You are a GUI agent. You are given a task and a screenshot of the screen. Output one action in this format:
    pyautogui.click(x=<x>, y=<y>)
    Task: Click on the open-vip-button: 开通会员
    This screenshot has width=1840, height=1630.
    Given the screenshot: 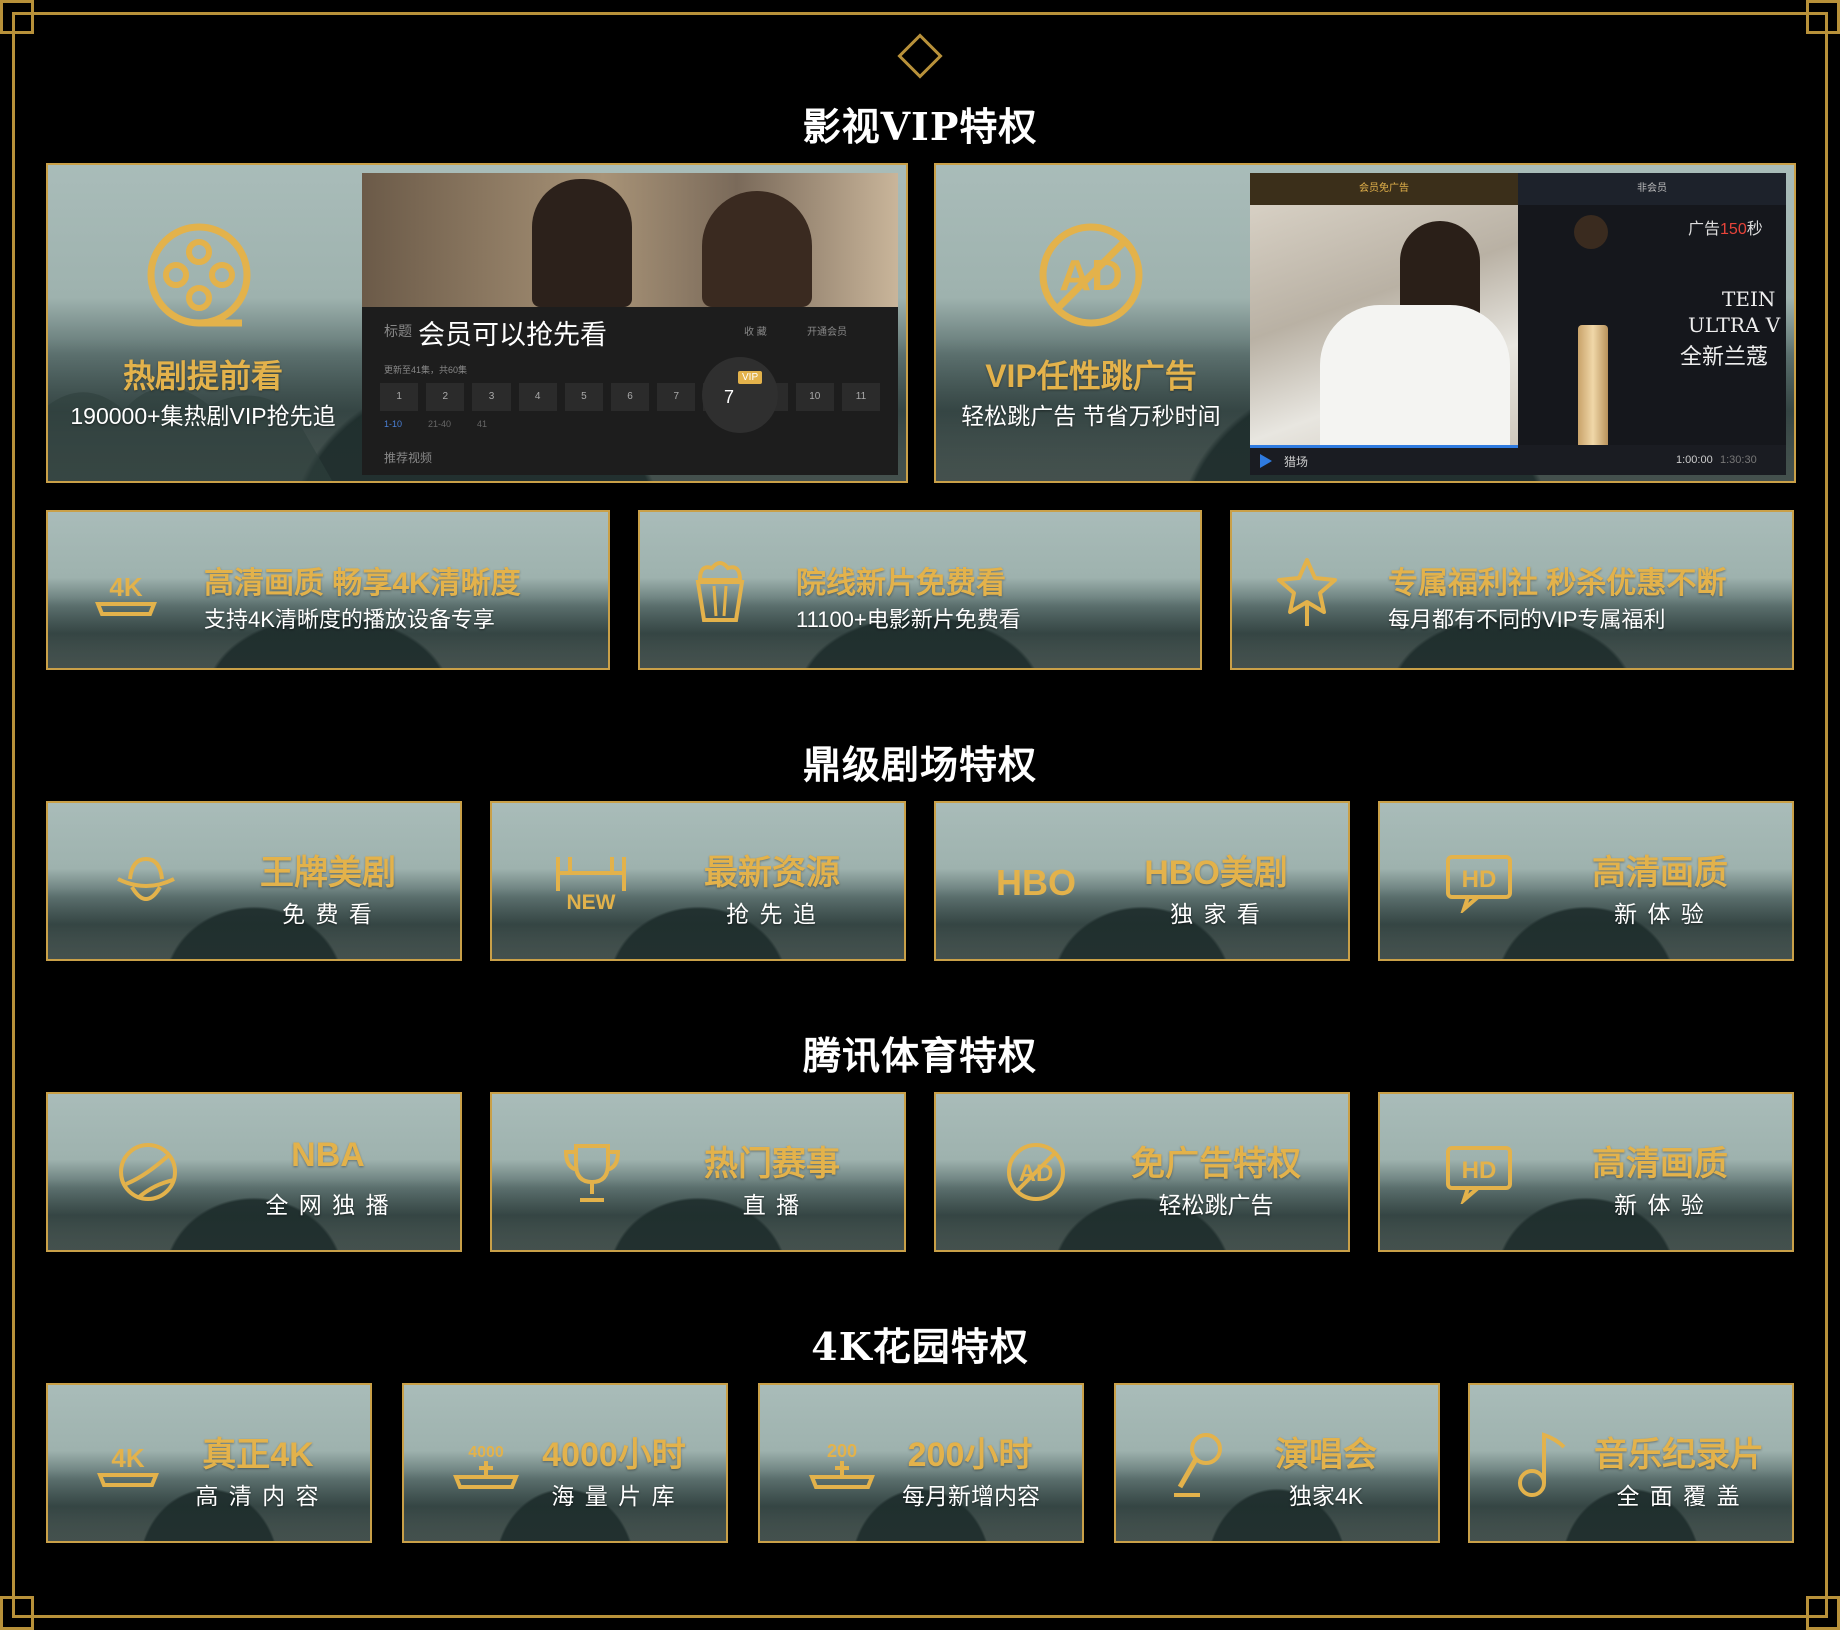 What is the action you would take?
    pyautogui.click(x=827, y=330)
    